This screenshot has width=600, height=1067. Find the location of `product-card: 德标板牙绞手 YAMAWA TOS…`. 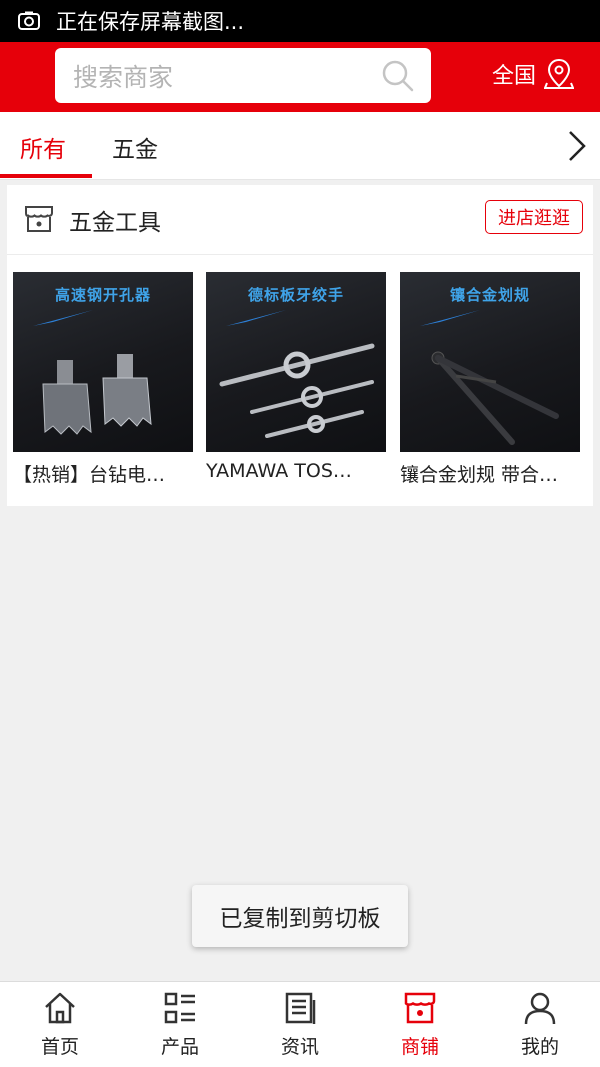

product-card: 德标板牙绞手 YAMAWA TOS… is located at coordinates (296, 377).